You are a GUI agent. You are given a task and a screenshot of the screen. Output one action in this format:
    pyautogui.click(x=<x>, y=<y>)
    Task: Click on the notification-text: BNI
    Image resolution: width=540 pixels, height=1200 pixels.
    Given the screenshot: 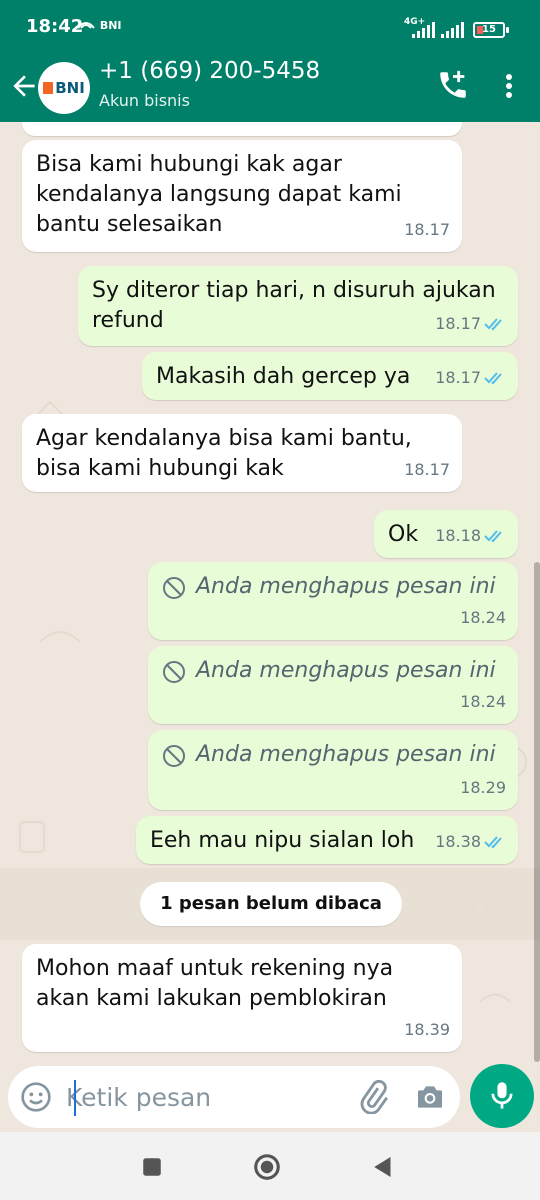 What is the action you would take?
    pyautogui.click(x=110, y=25)
    